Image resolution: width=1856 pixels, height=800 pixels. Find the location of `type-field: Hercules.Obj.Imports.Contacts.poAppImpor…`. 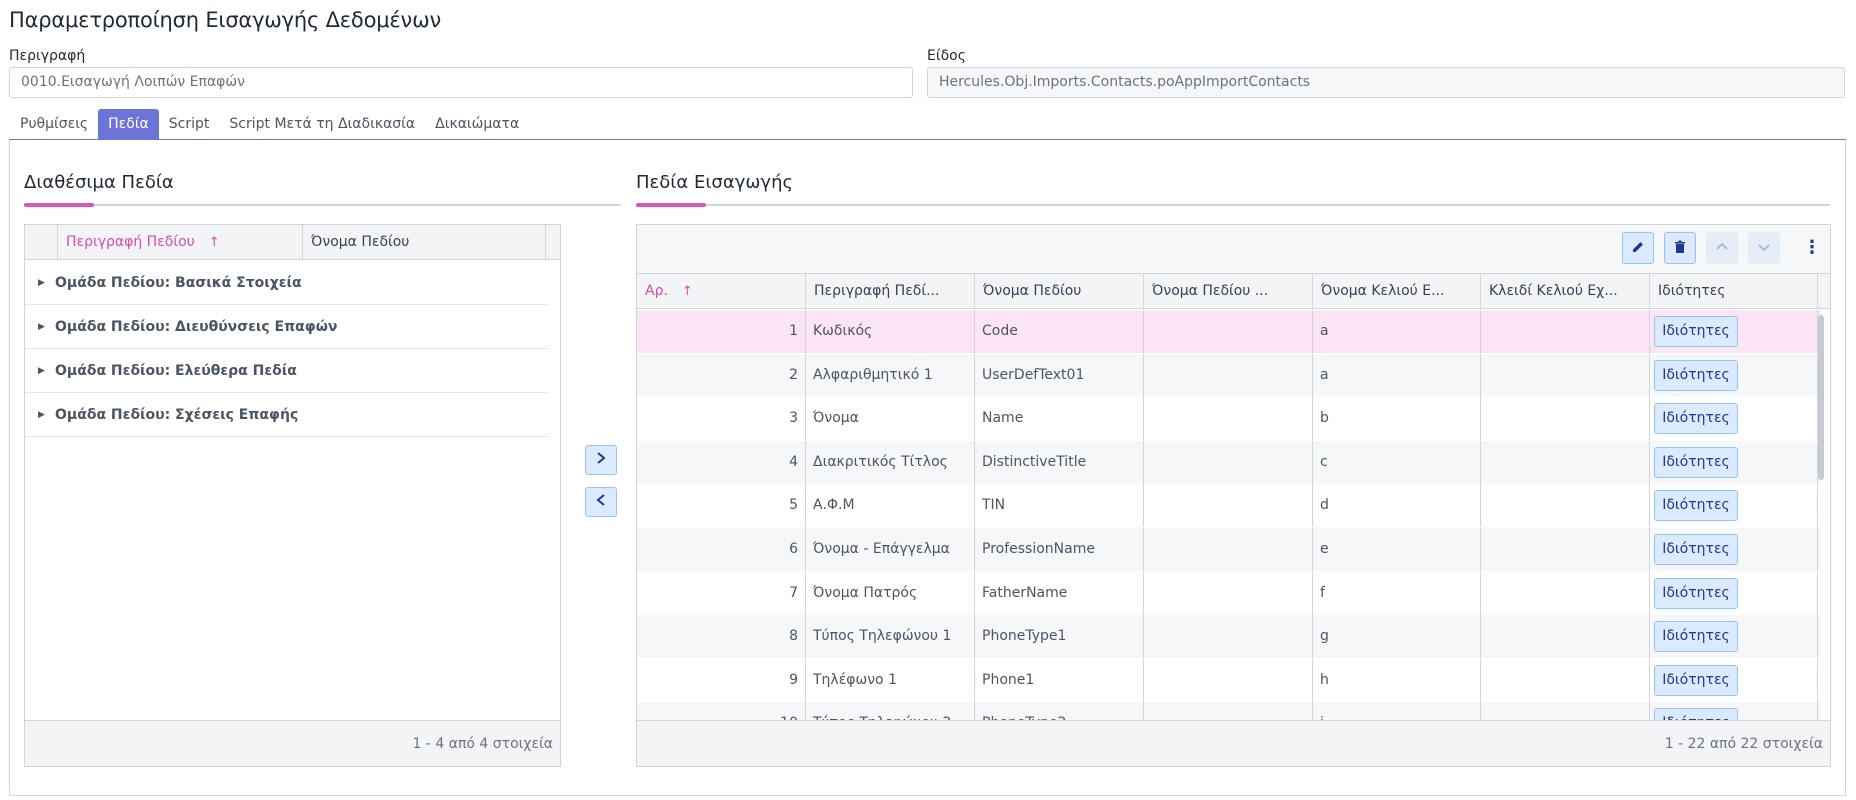

type-field: Hercules.Obj.Imports.Contacts.poAppImpor… is located at coordinates (1386, 82).